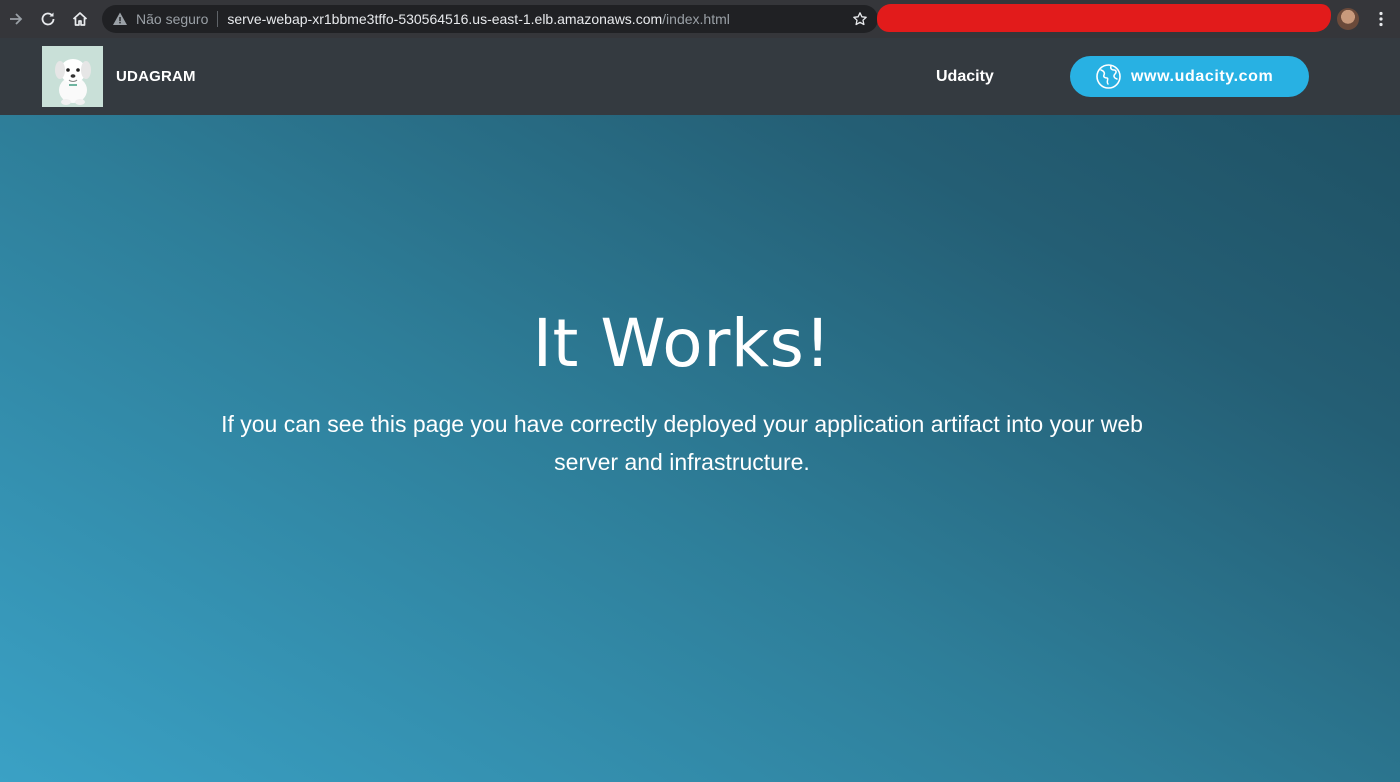 Image resolution: width=1400 pixels, height=782 pixels. Describe the element at coordinates (172, 19) in the screenshot. I see `security-status: Não seguro` at that location.